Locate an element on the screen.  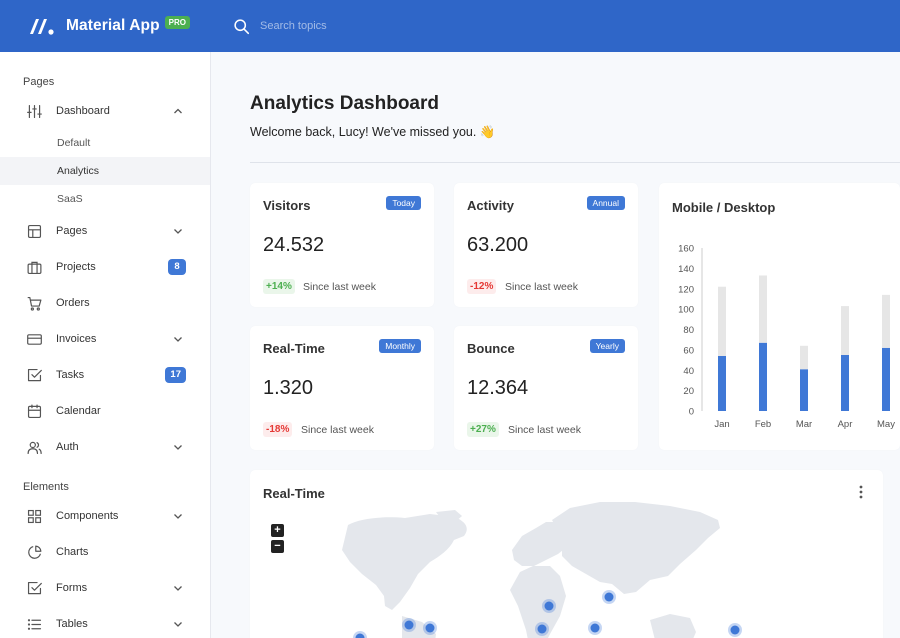
stat-value: 12.364 is located at coordinates (498, 388).